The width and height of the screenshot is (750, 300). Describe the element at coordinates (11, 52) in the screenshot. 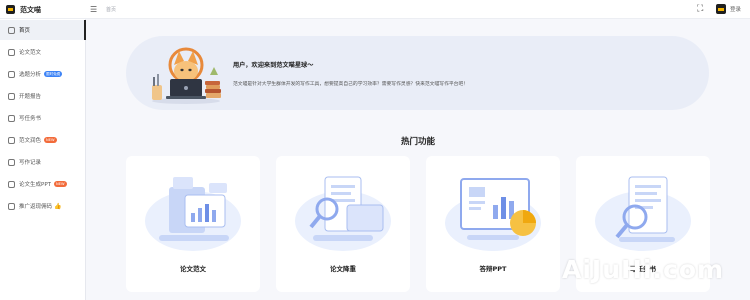

I see `document-icon` at that location.